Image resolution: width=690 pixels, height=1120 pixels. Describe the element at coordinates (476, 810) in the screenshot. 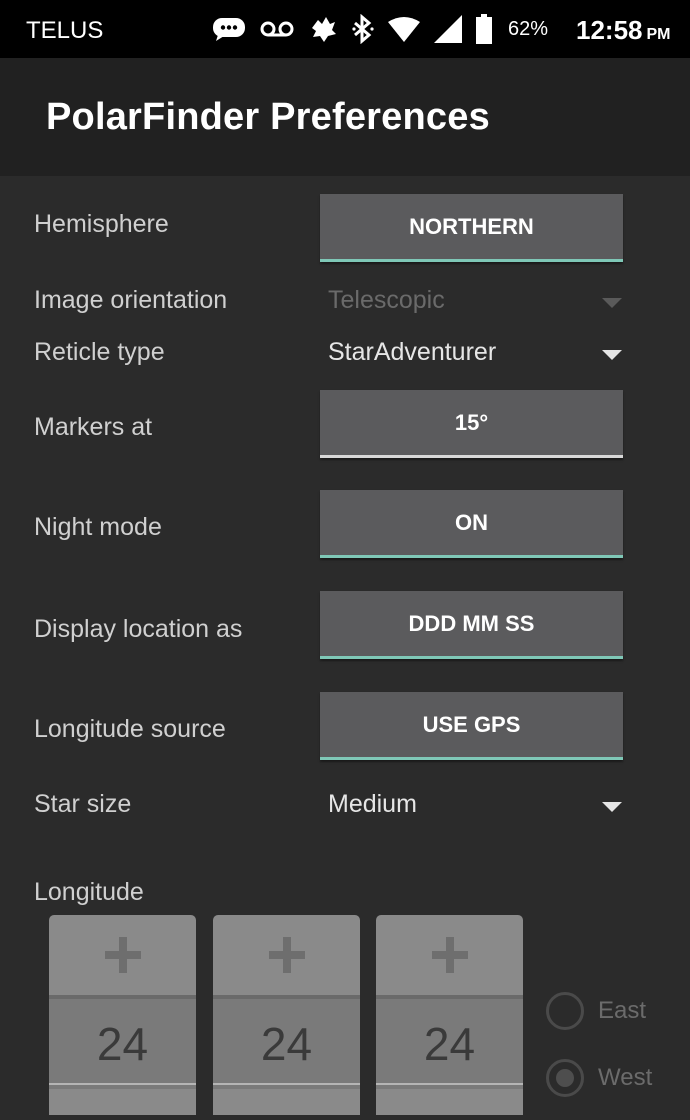

I see `star-size-dropdown: Medium` at that location.